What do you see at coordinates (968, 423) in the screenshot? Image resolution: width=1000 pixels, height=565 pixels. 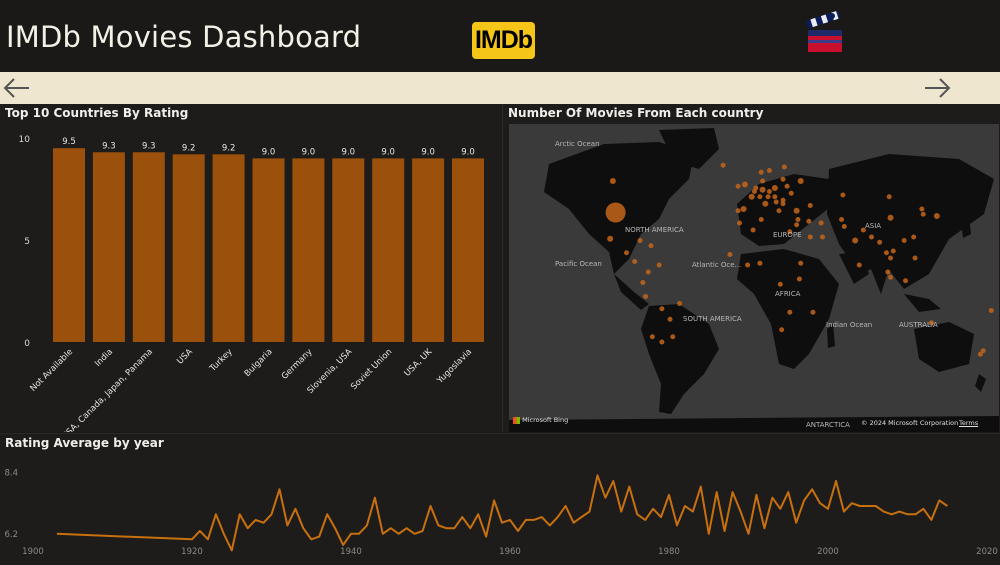 I see `map-terms-link: Terms` at bounding box center [968, 423].